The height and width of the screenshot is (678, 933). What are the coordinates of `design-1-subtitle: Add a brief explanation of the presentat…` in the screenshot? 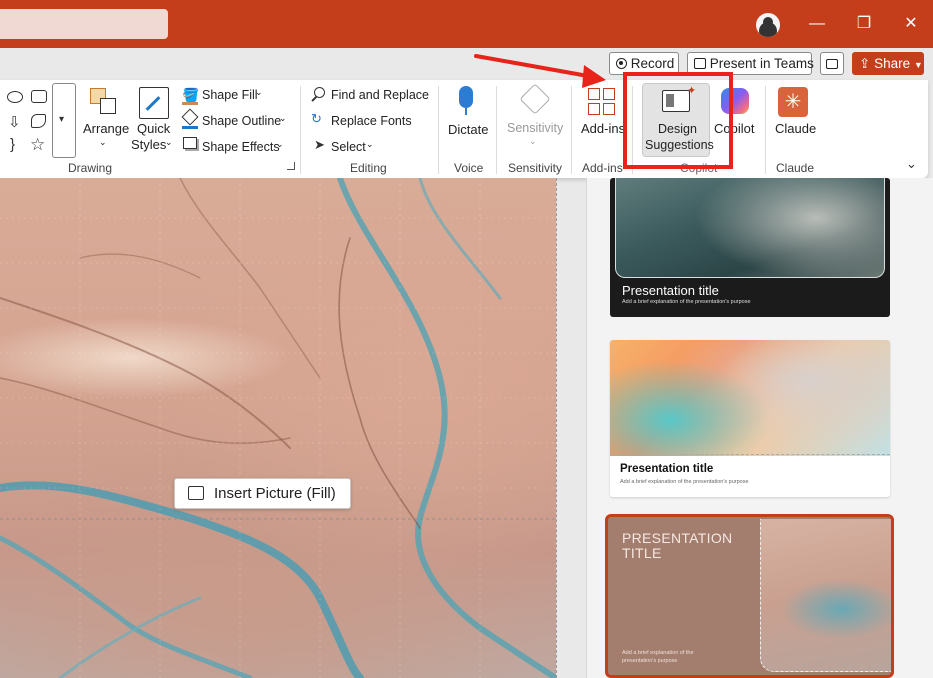 It's located at (686, 302).